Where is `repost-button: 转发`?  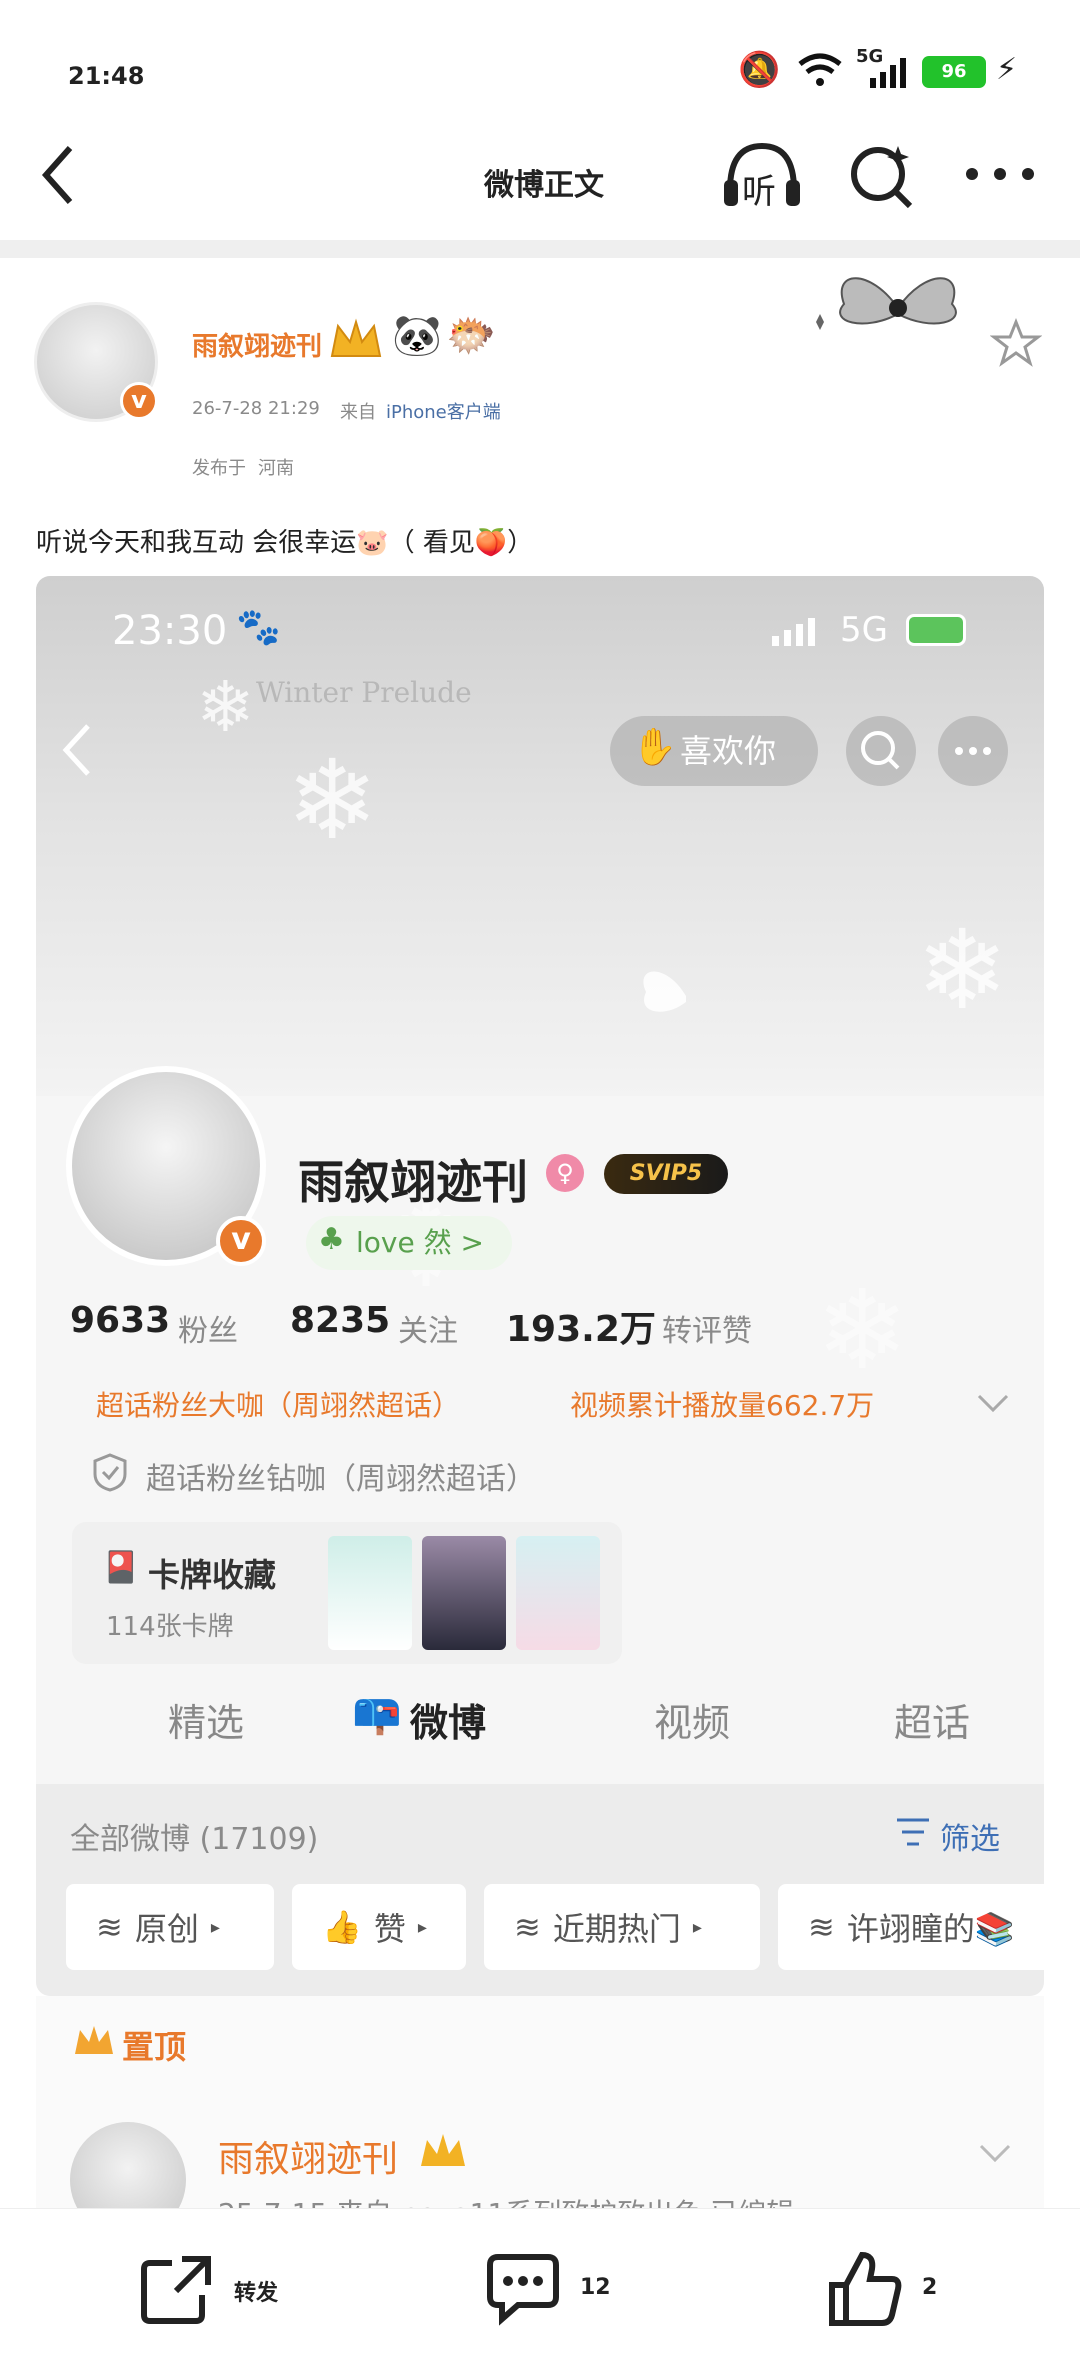
repost-button: 转发 is located at coordinates (218, 2291).